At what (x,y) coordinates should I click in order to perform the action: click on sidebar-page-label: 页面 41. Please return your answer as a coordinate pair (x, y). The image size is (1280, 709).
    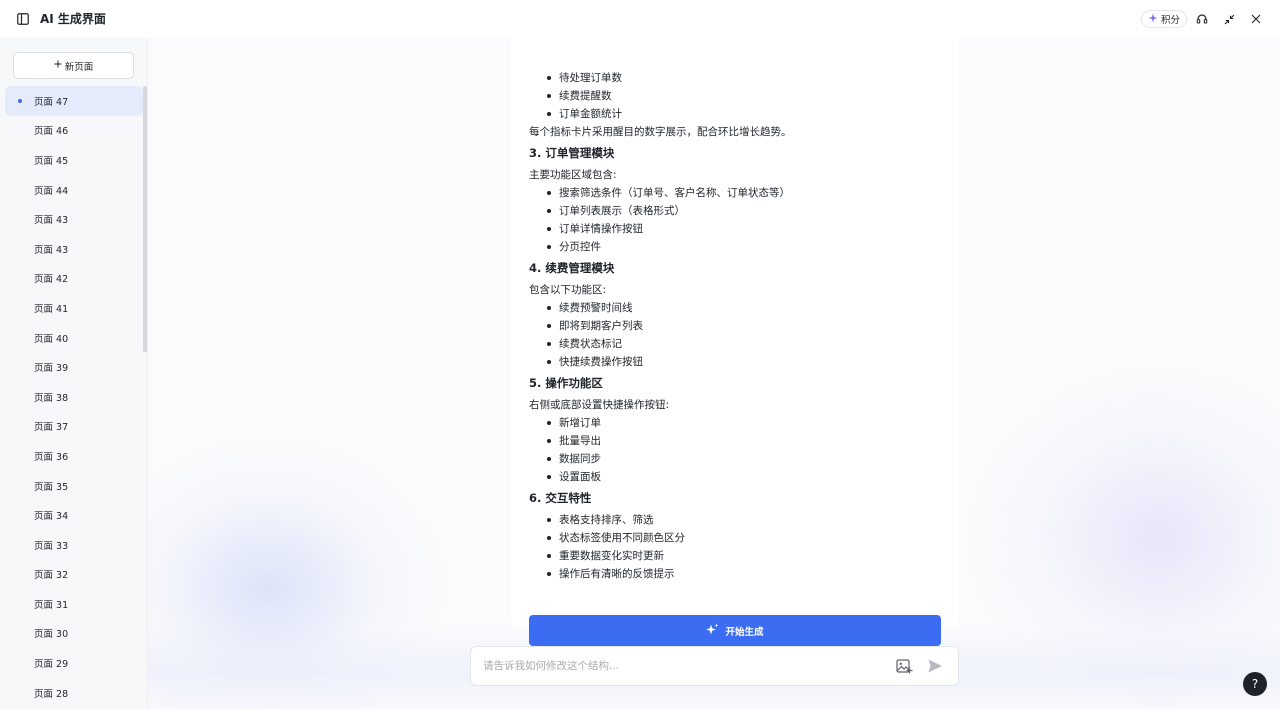
    Looking at the image, I should click on (51, 309).